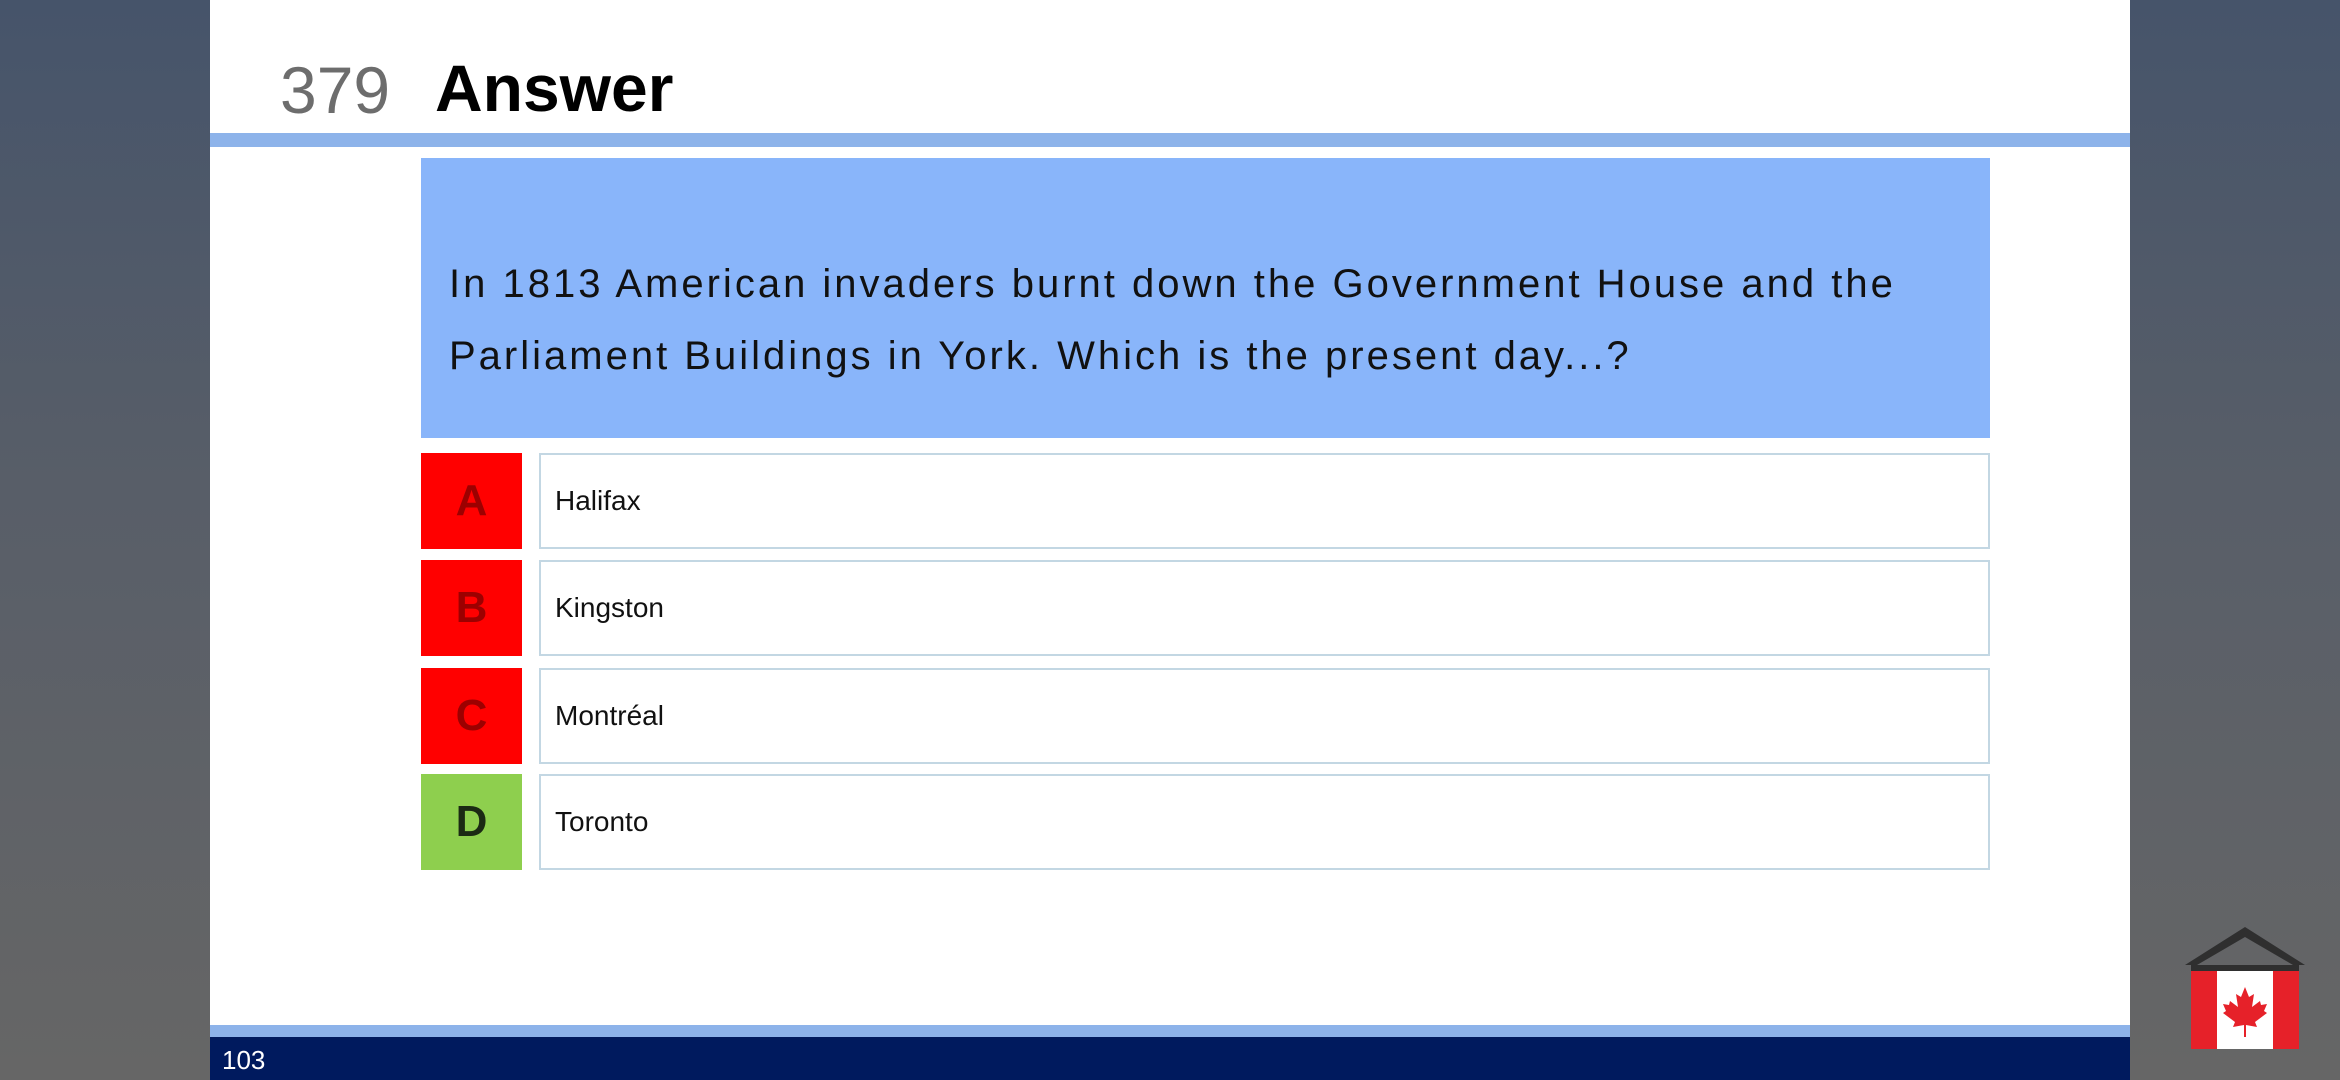 The width and height of the screenshot is (2340, 1080). Describe the element at coordinates (471, 501) in the screenshot. I see `option-letter-a: A` at that location.